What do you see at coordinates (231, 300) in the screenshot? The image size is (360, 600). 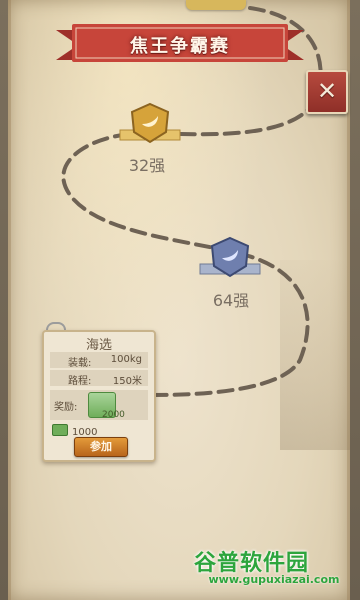 I see `rank-64-label: 64强` at bounding box center [231, 300].